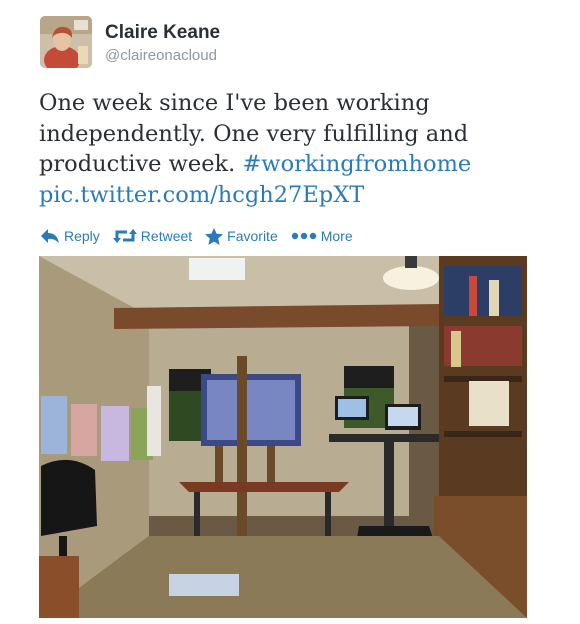  Describe the element at coordinates (214, 236) in the screenshot. I see `star-icon` at that location.